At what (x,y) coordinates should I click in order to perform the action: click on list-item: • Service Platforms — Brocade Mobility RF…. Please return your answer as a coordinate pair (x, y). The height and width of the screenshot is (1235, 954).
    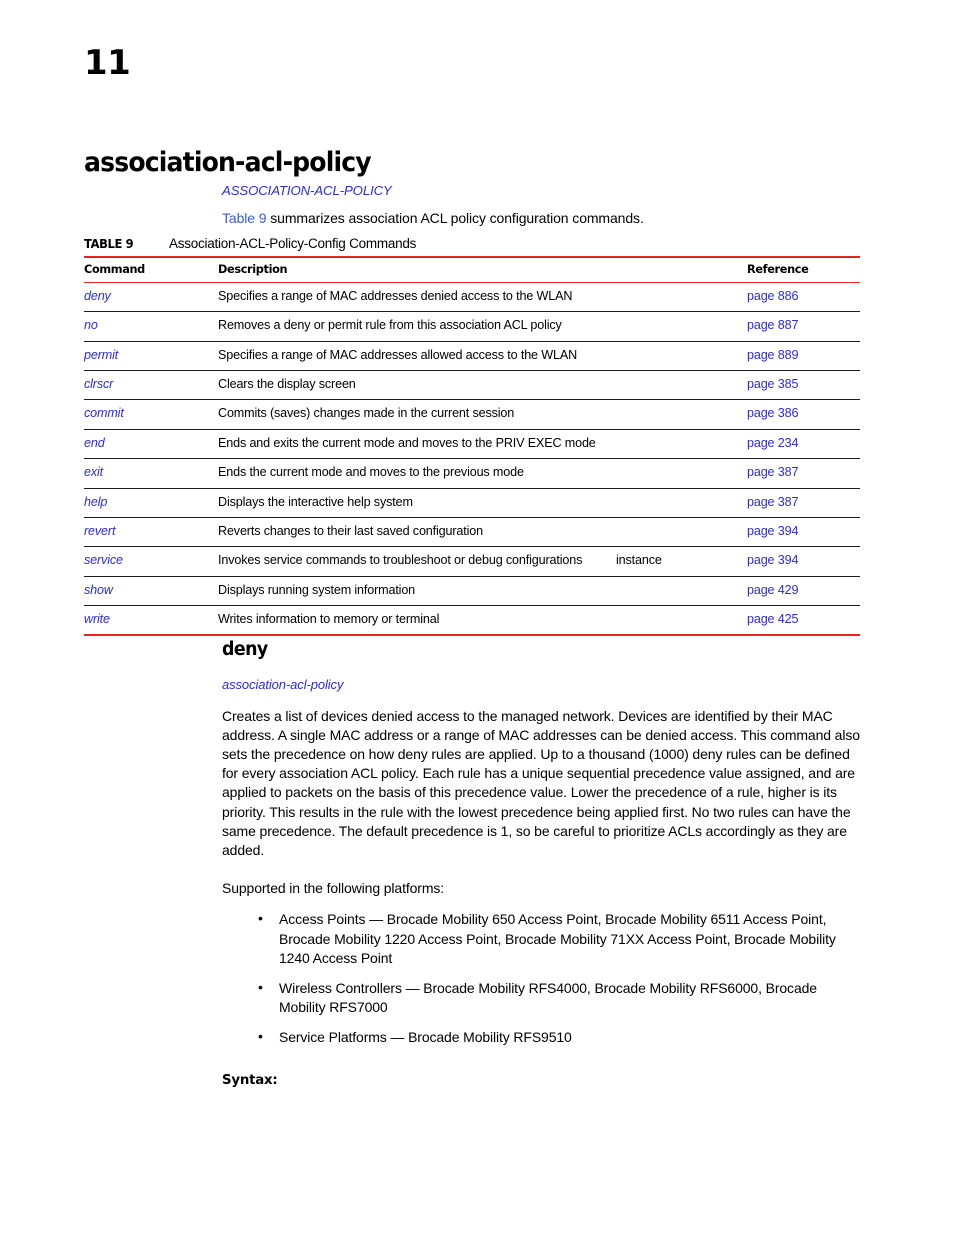
    Looking at the image, I should click on (544, 1037).